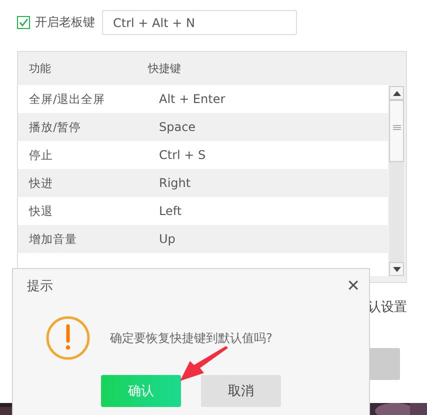  Describe the element at coordinates (191, 338) in the screenshot. I see `dialog-message: 确定要恢复快捷键到默认值吗?` at that location.